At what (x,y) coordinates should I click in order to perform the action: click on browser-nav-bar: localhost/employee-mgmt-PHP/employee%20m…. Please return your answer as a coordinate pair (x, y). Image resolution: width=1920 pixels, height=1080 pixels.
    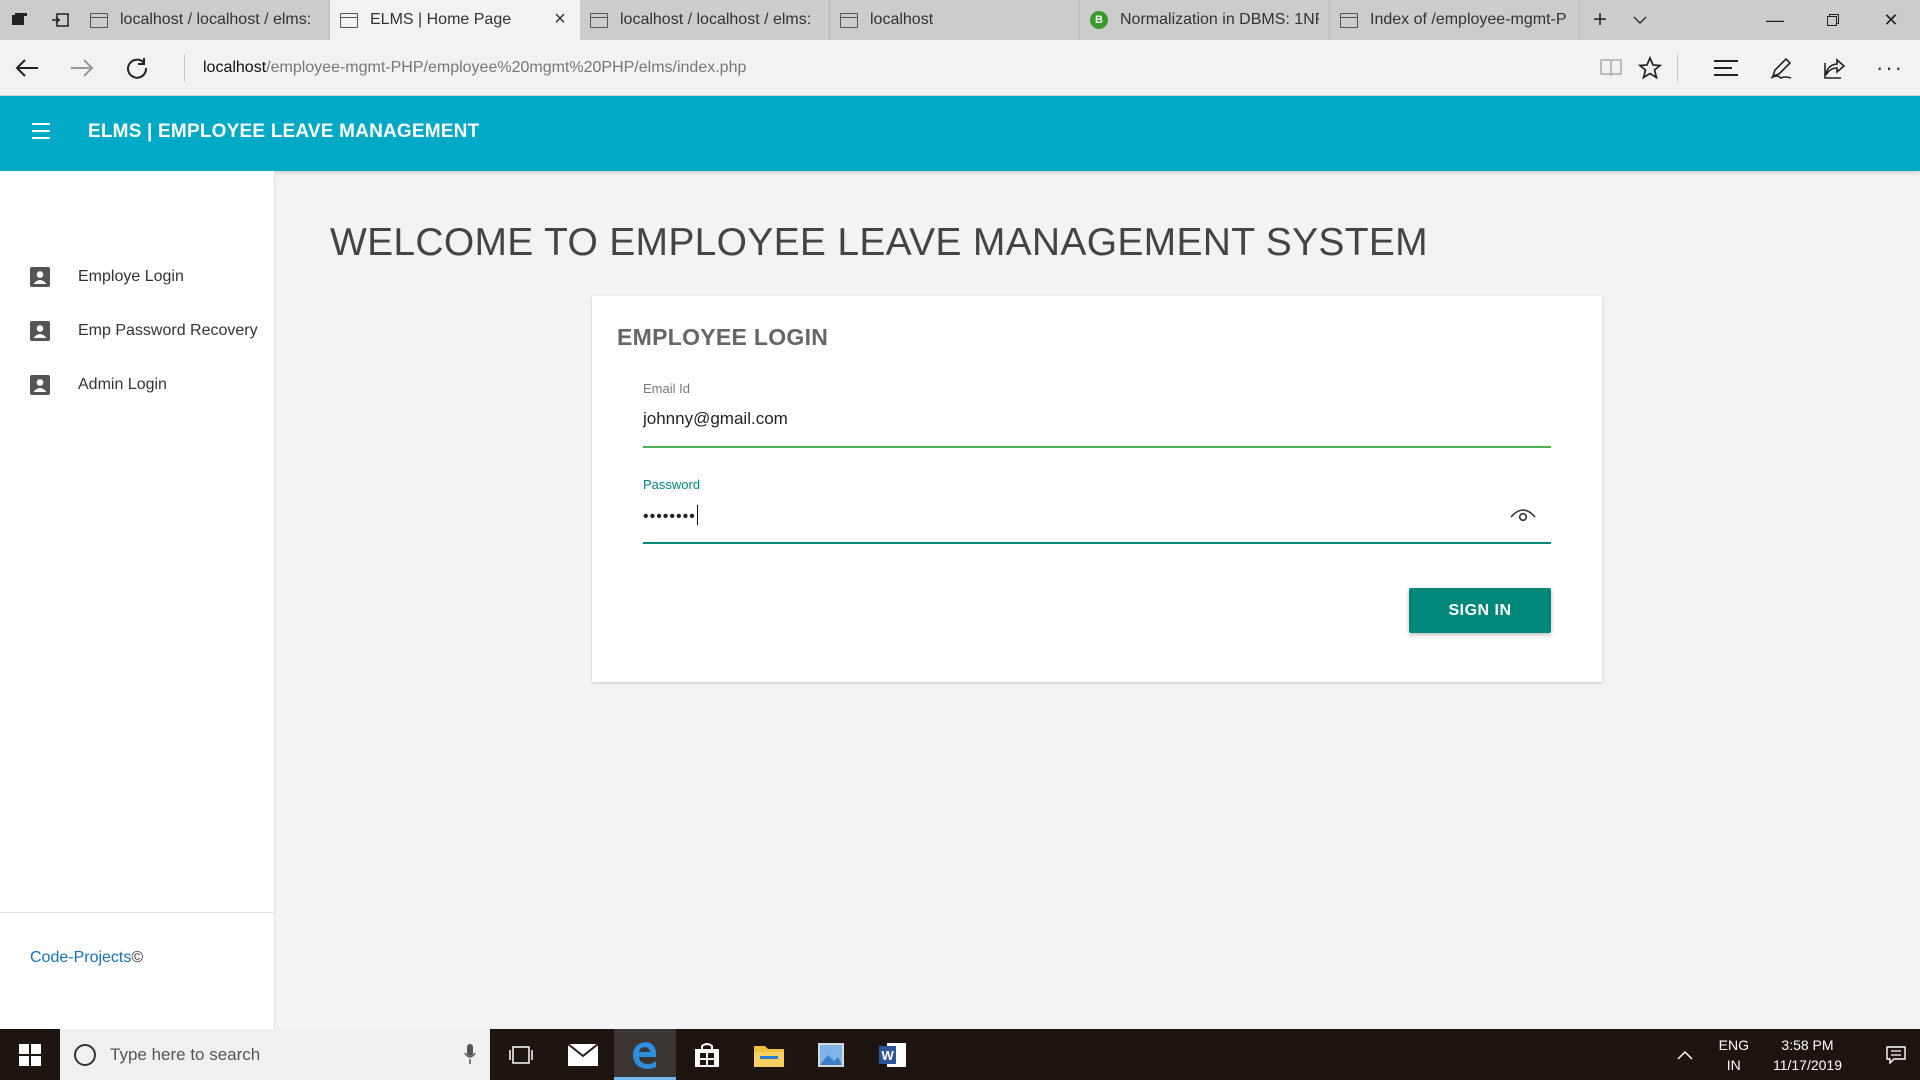
    Looking at the image, I should click on (960, 68).